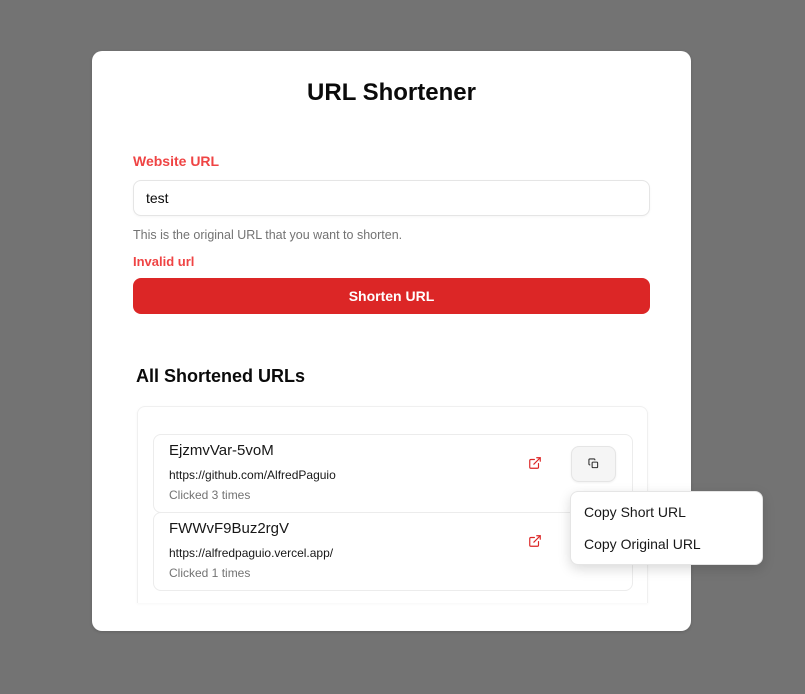 The image size is (805, 694). I want to click on copy-context-menu: Copy Short URL Copy Original URL, so click(666, 528).